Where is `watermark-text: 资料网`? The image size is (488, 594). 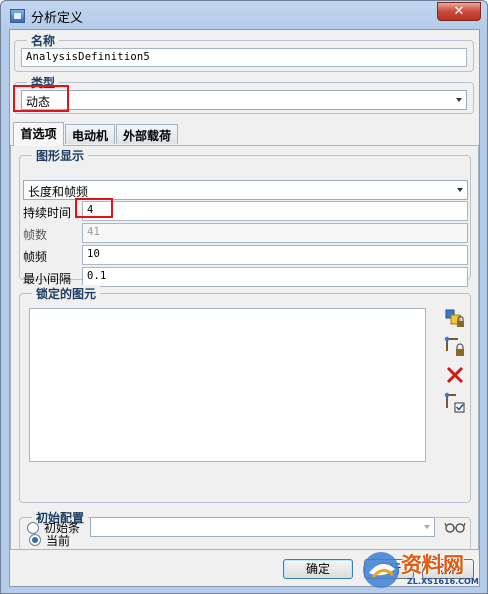
watermark-text: 资料网 is located at coordinates (432, 565).